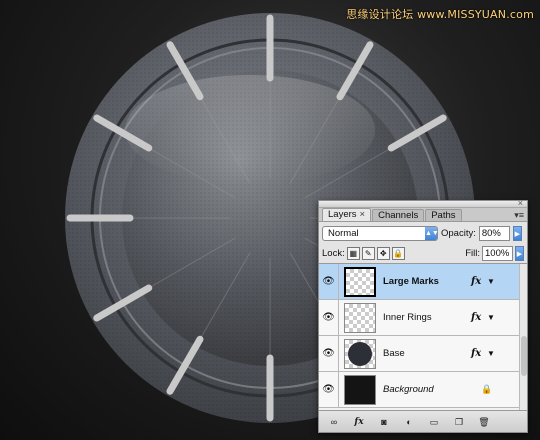  Describe the element at coordinates (353, 253) in the screenshot. I see `lock-transparent-icon: ▦` at that location.